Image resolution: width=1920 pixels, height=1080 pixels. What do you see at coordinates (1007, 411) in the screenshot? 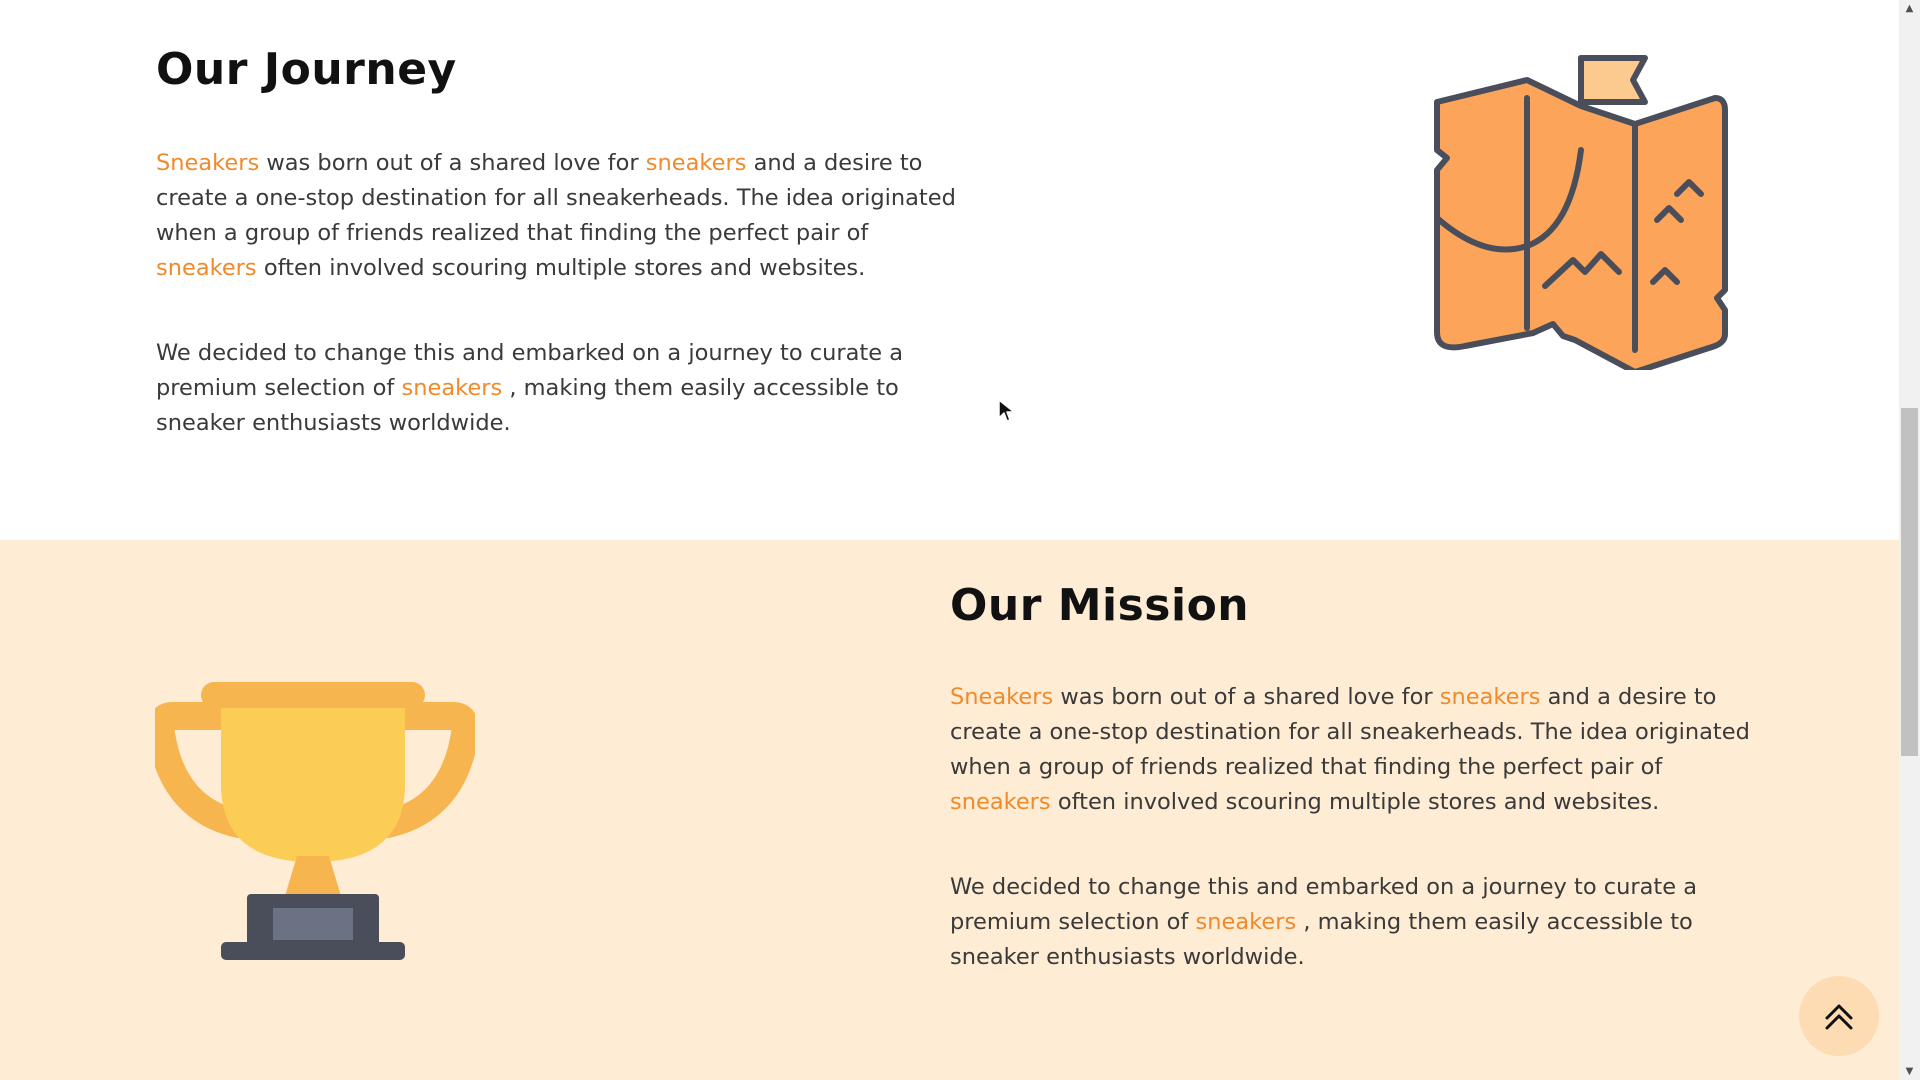
I see `mouse-cursor-icon` at bounding box center [1007, 411].